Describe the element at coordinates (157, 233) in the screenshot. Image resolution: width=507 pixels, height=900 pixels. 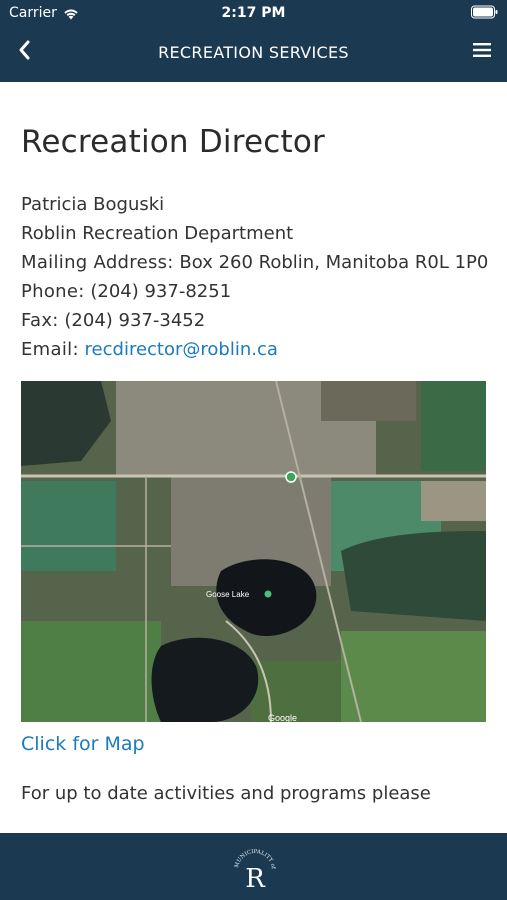
I see `contact-department: Roblin Recreation Department` at that location.